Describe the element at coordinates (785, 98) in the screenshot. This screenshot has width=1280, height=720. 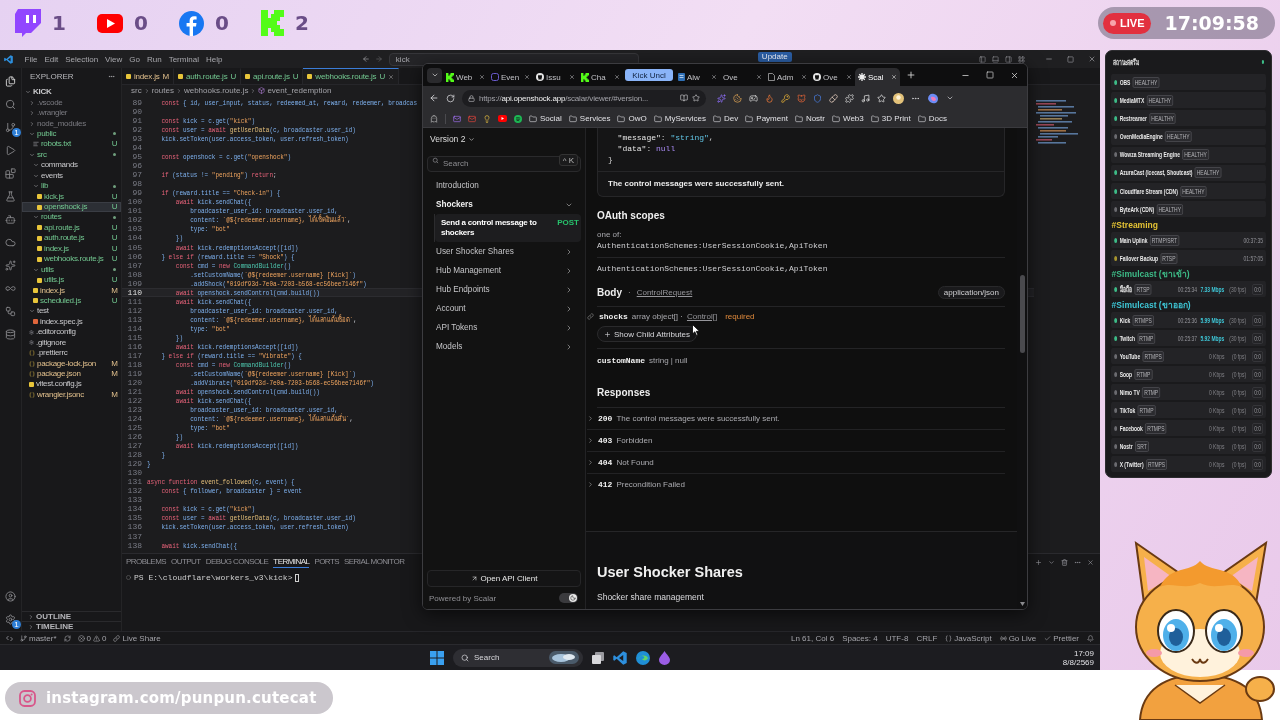
I see `key-icon` at that location.